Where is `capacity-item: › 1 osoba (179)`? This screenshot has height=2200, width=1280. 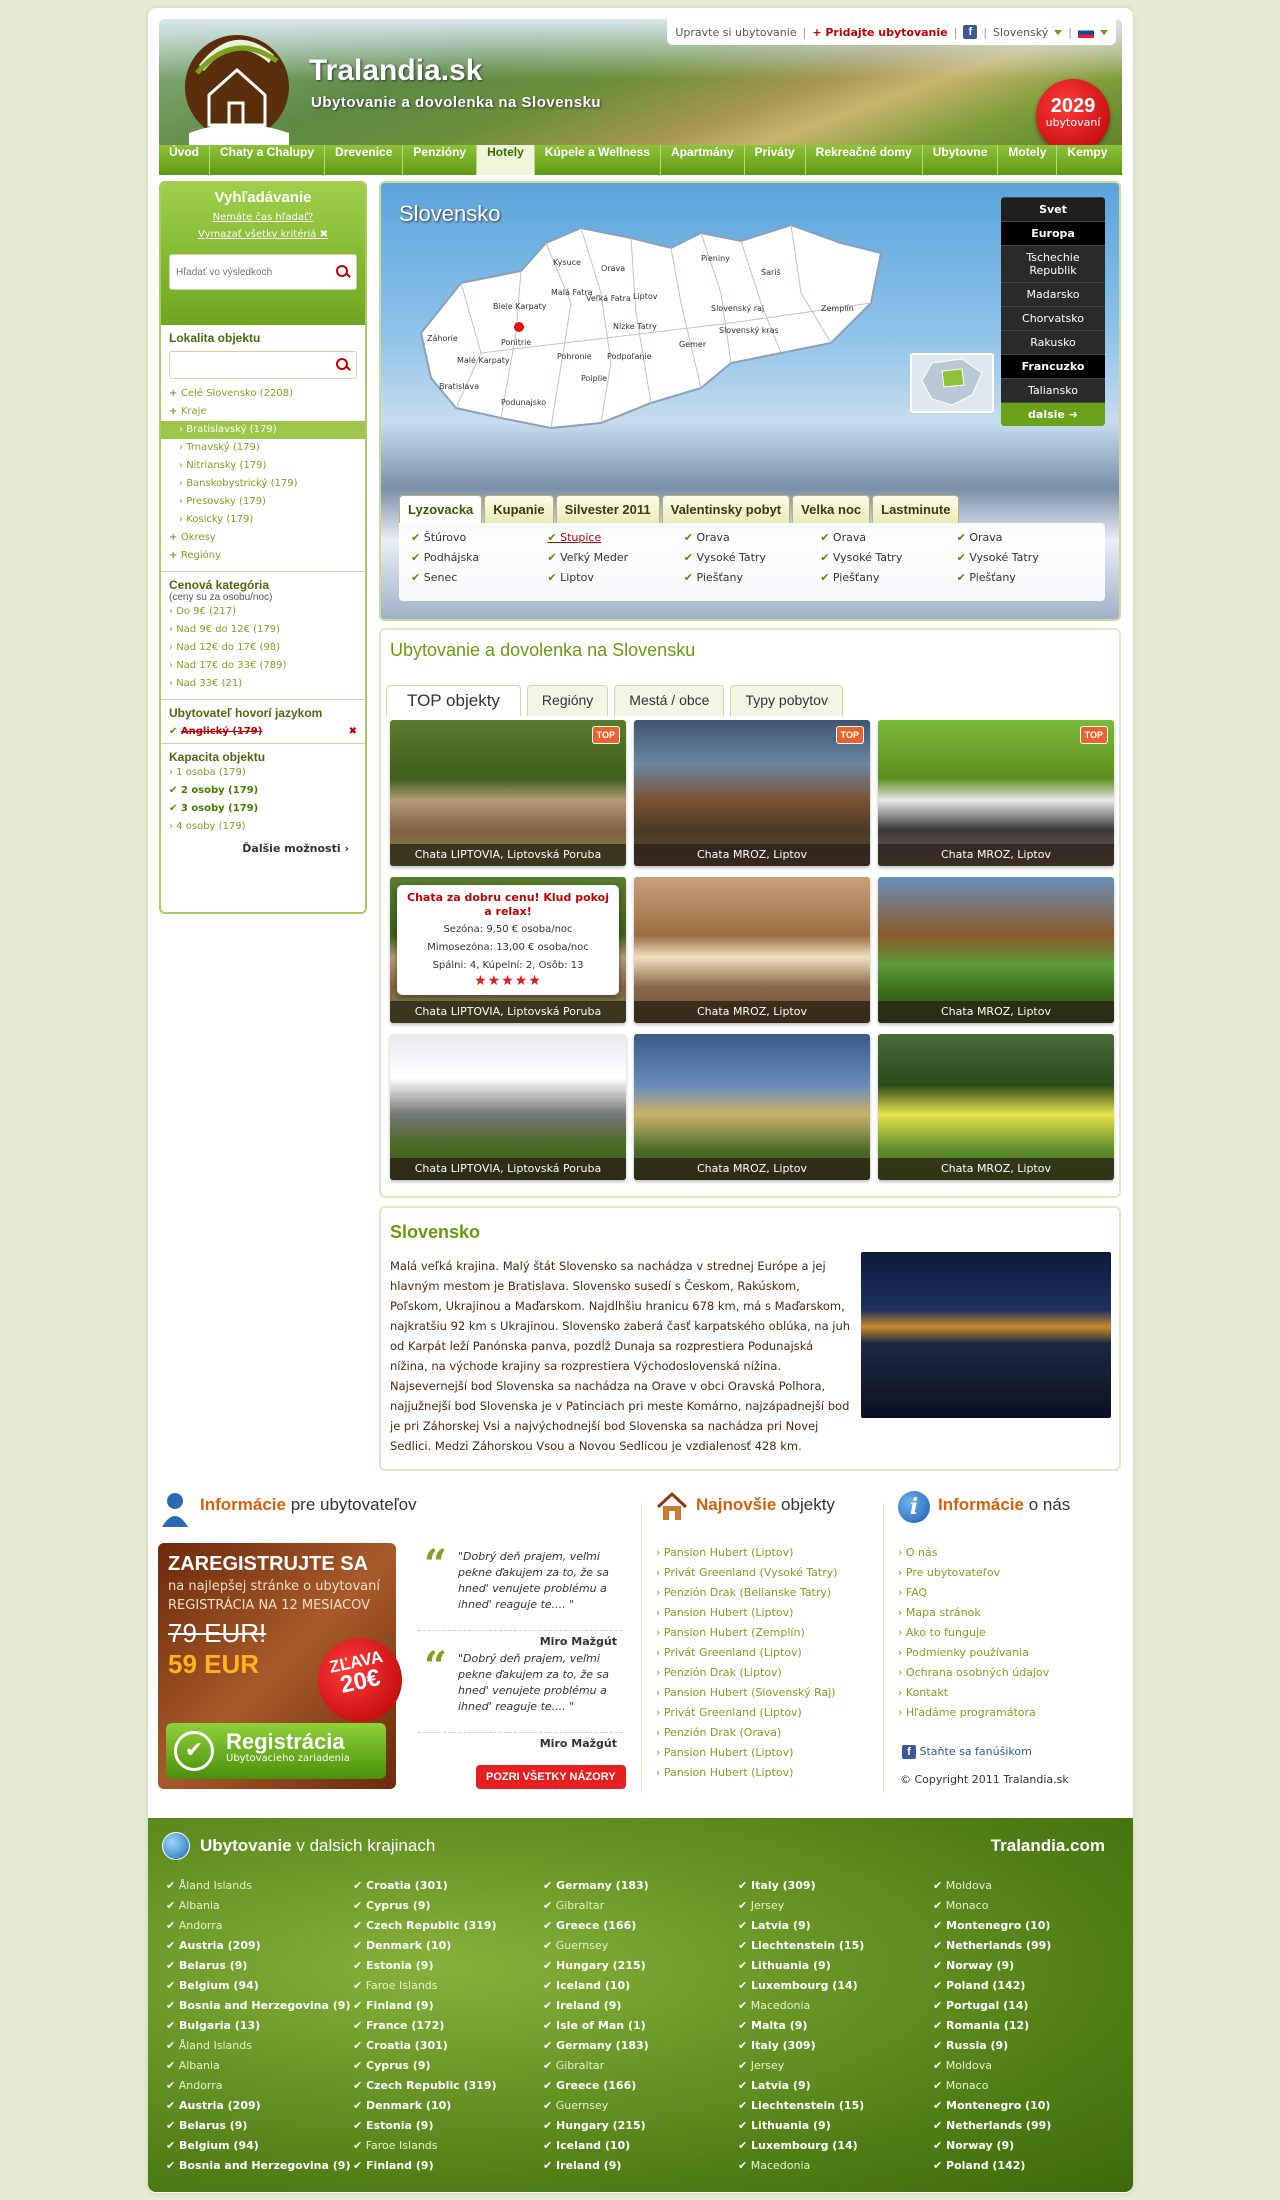 capacity-item: › 1 osoba (179) is located at coordinates (263, 773).